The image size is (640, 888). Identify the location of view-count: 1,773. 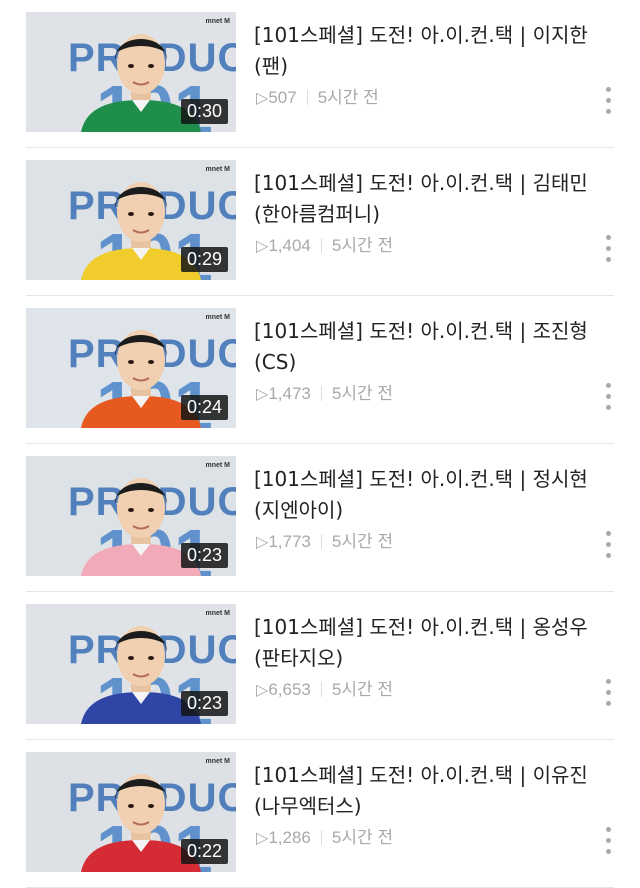
(289, 541).